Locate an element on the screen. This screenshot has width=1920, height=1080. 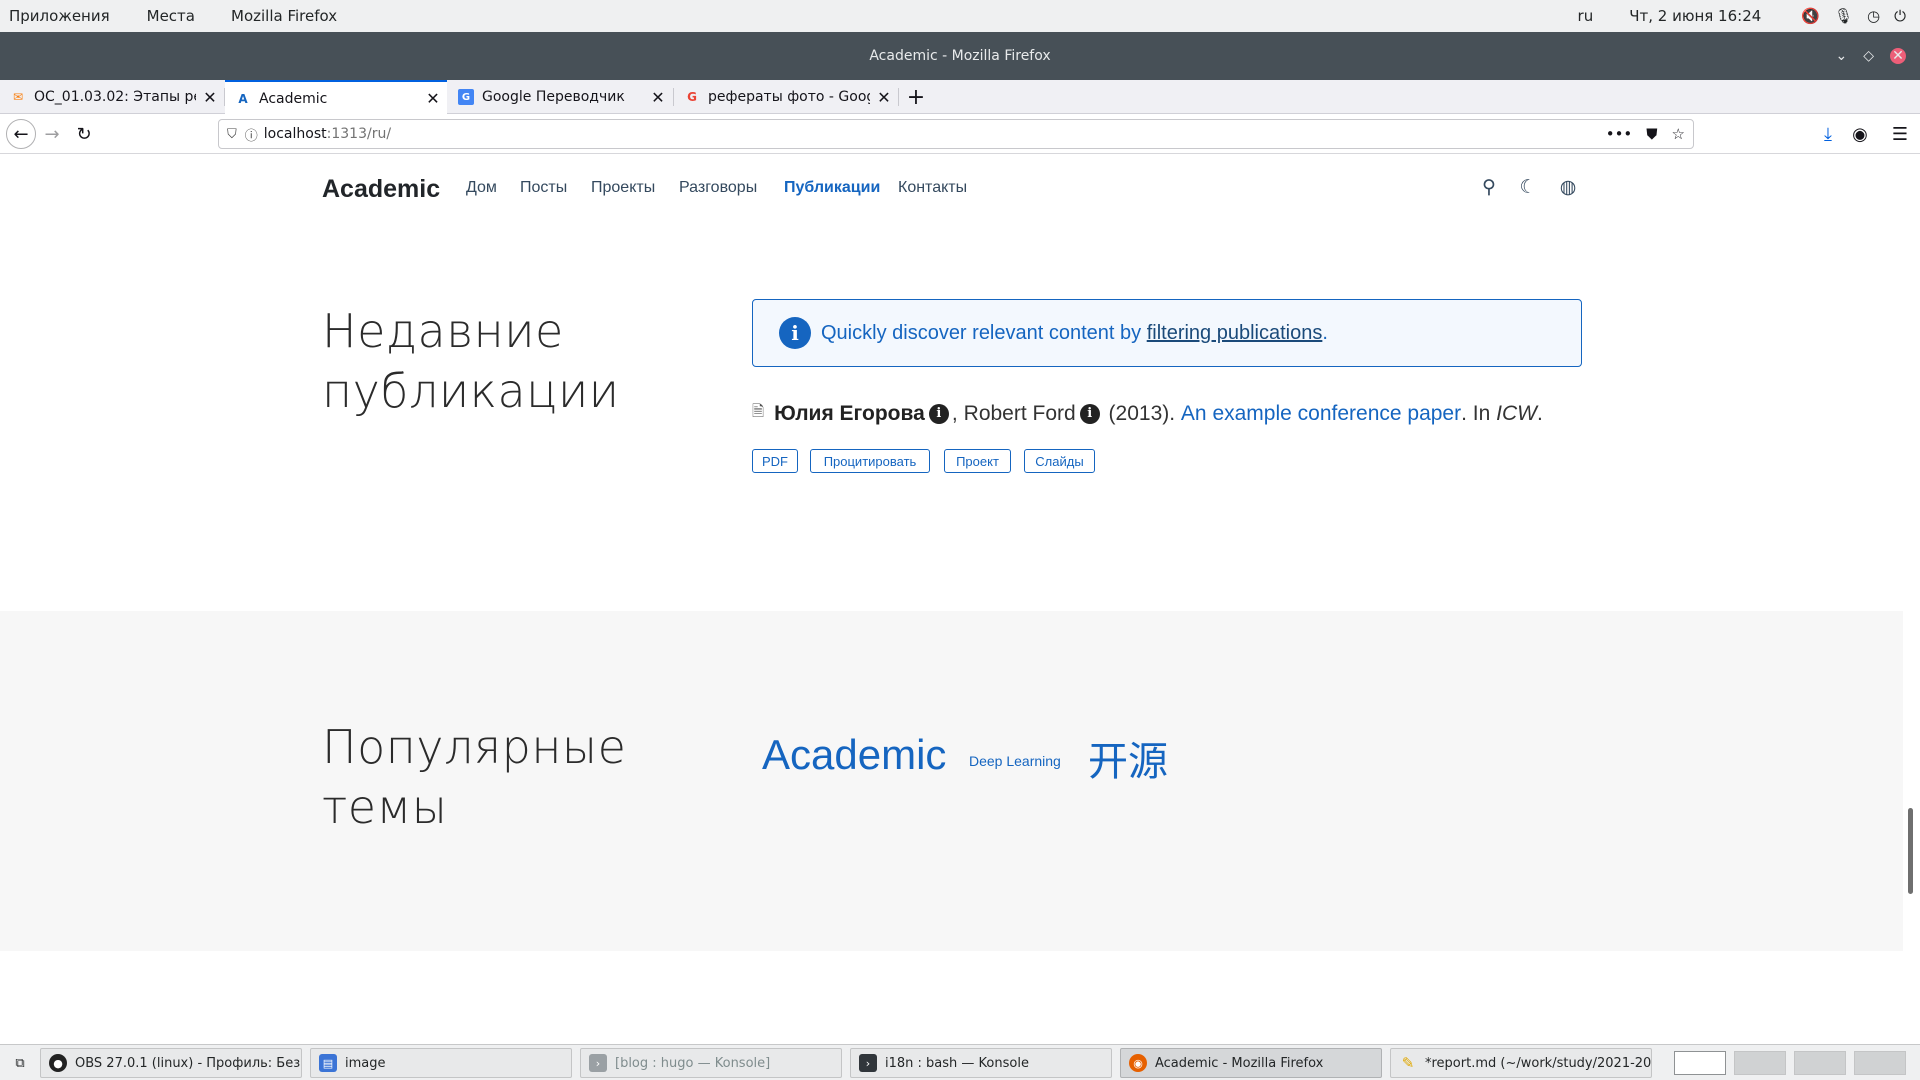
window-controls: ⌄ ◇ ✕ is located at coordinates (1870, 56).